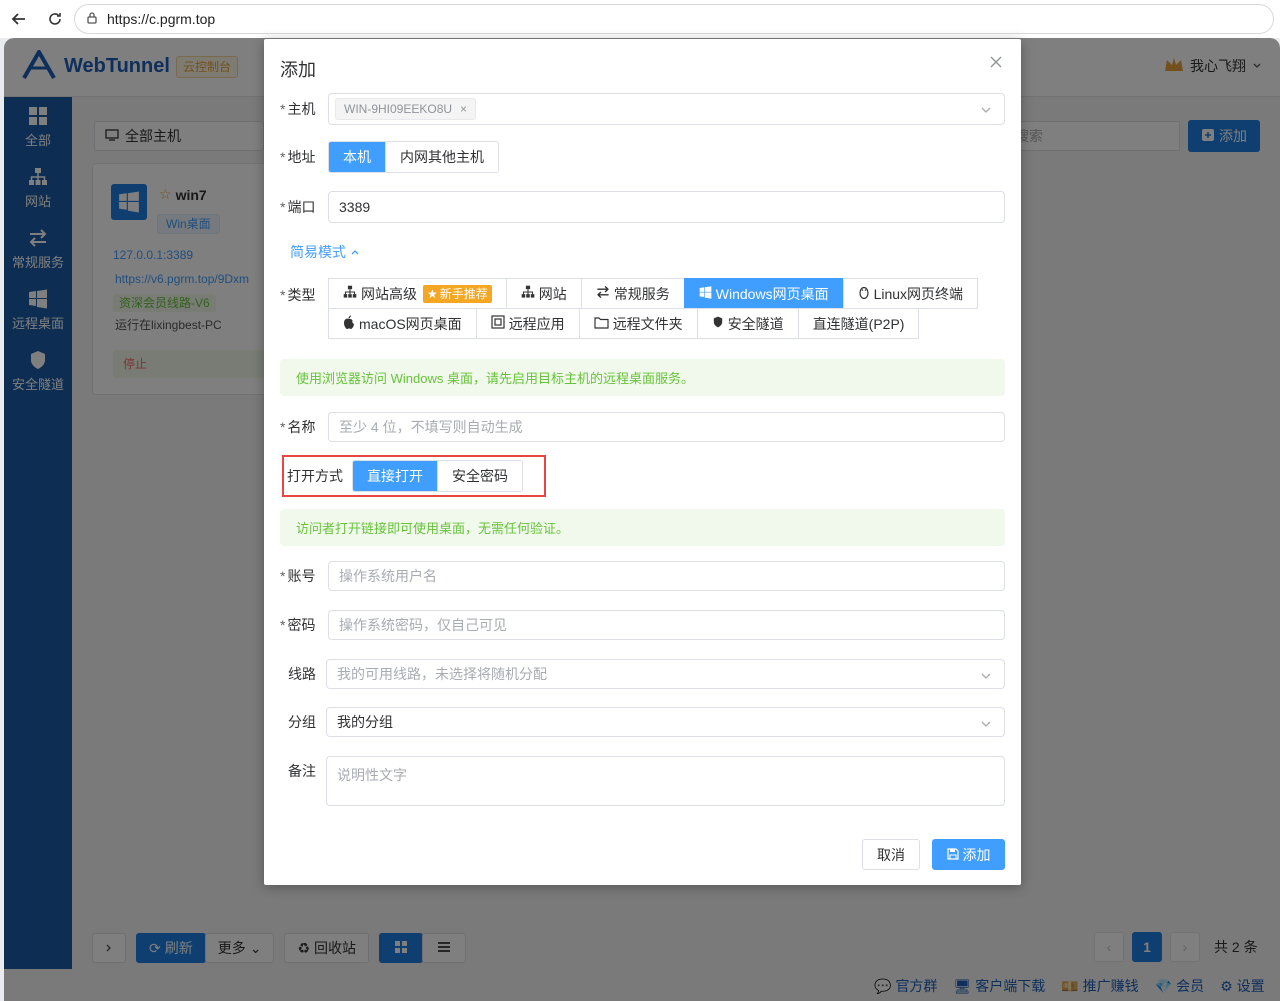 The height and width of the screenshot is (1001, 1280). Describe the element at coordinates (298, 207) in the screenshot. I see `port-label: * 端口` at that location.